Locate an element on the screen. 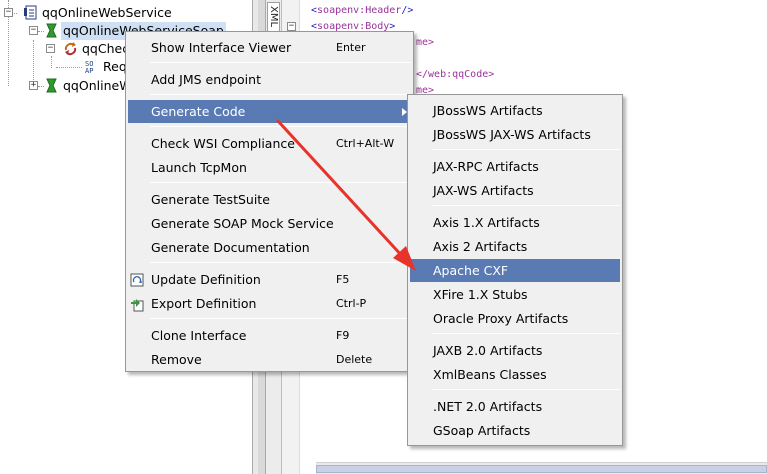 The height and width of the screenshot is (474, 767). expand-toggle-icon: + is located at coordinates (33, 85).